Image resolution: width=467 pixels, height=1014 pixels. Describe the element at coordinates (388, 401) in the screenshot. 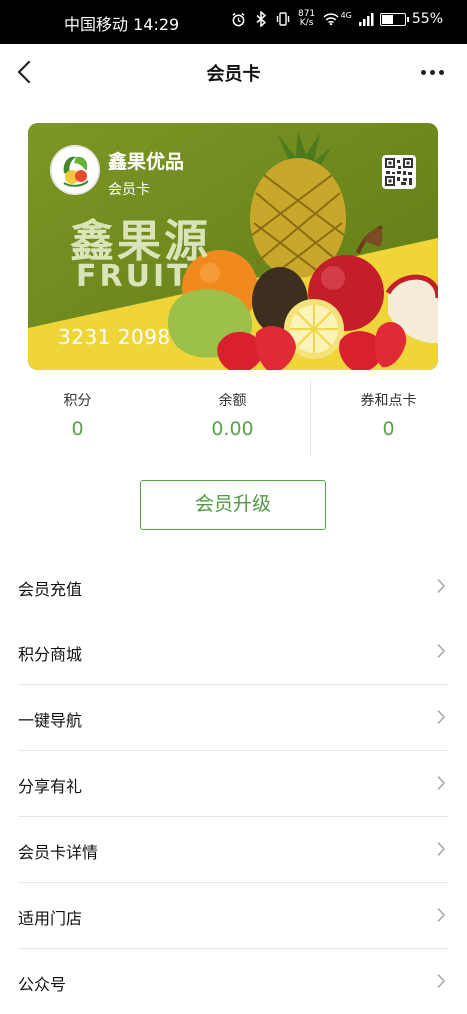

I see `coupons-label: 券和点卡` at that location.